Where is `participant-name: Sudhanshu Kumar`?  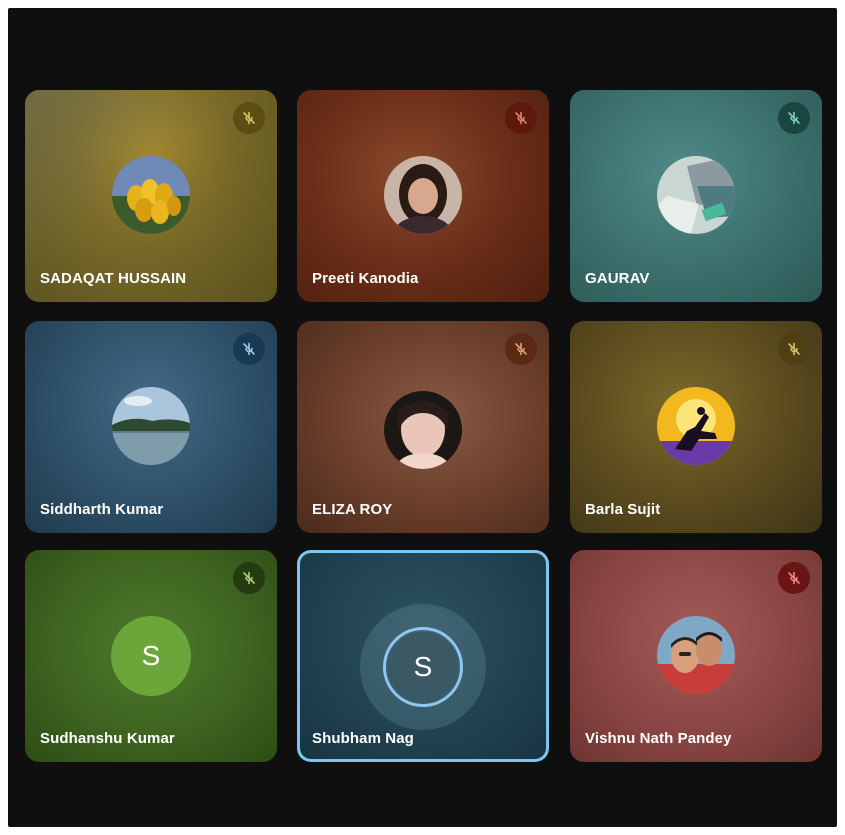
participant-name: Sudhanshu Kumar is located at coordinates (107, 738).